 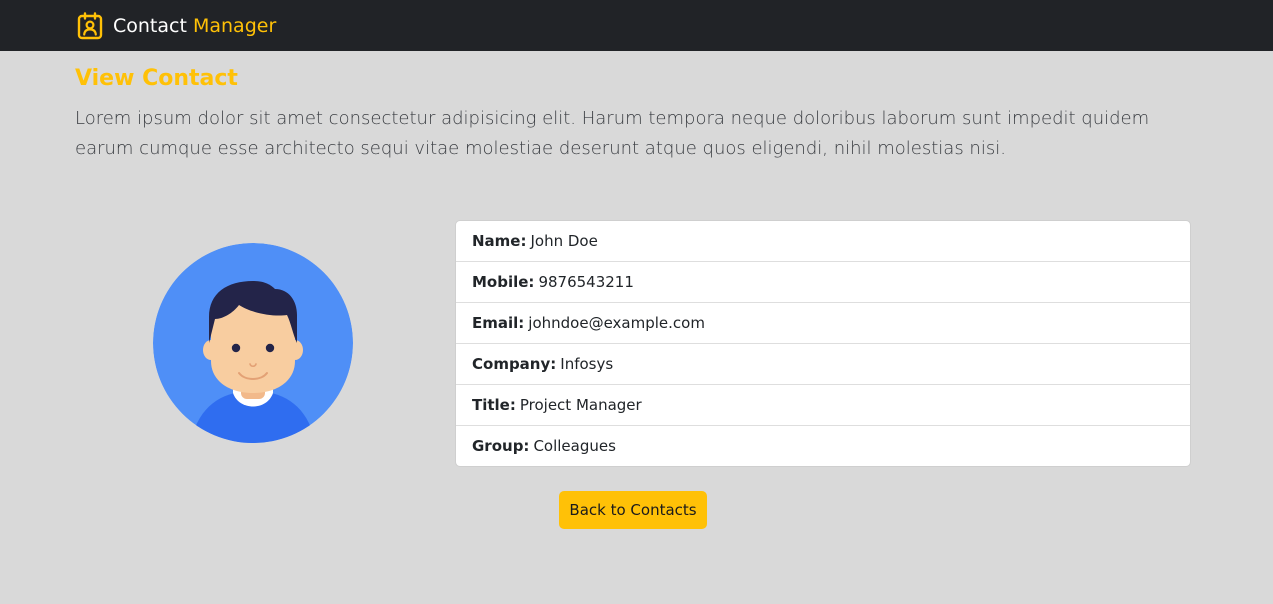 I want to click on detail-value: johndoe@example.com, so click(x=616, y=323).